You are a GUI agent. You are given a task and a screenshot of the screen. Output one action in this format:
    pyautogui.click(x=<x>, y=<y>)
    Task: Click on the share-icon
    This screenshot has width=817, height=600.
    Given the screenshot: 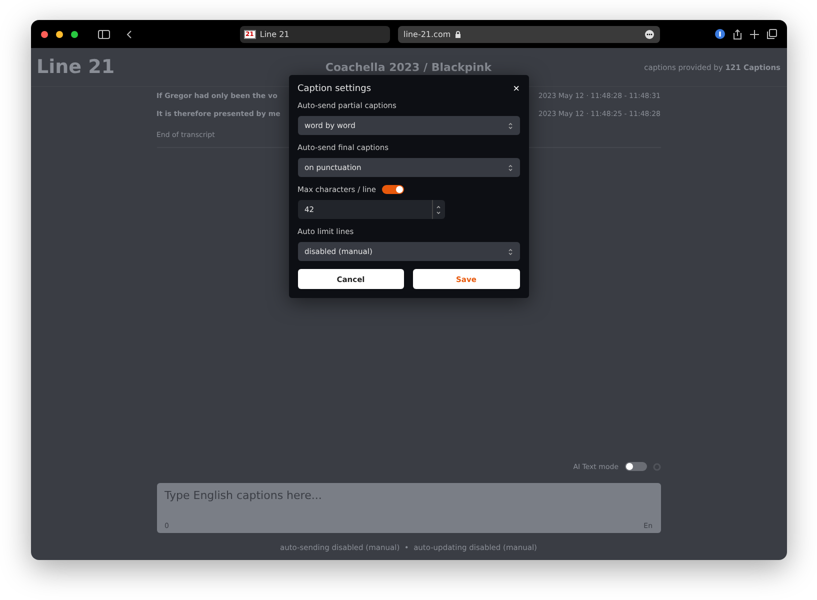 What is the action you would take?
    pyautogui.click(x=737, y=34)
    